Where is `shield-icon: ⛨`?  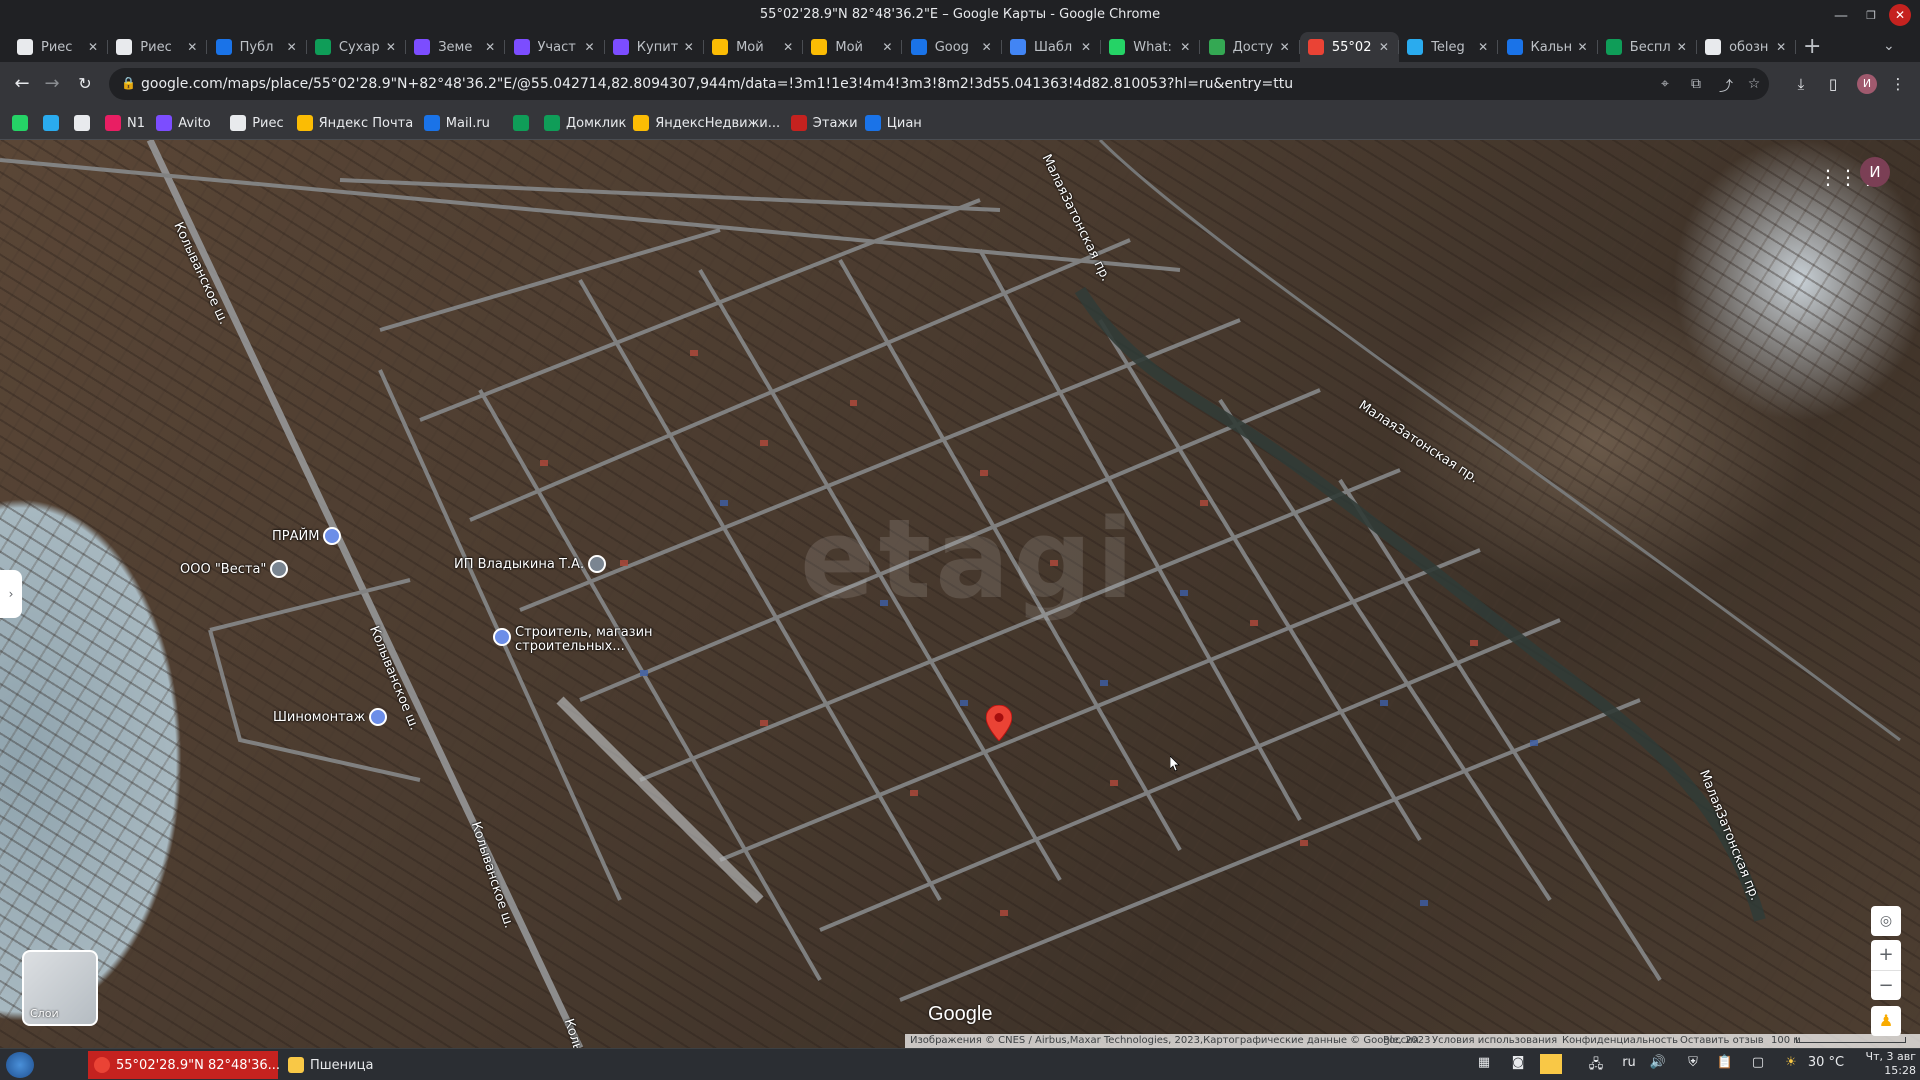 shield-icon: ⛨ is located at coordinates (1693, 1062).